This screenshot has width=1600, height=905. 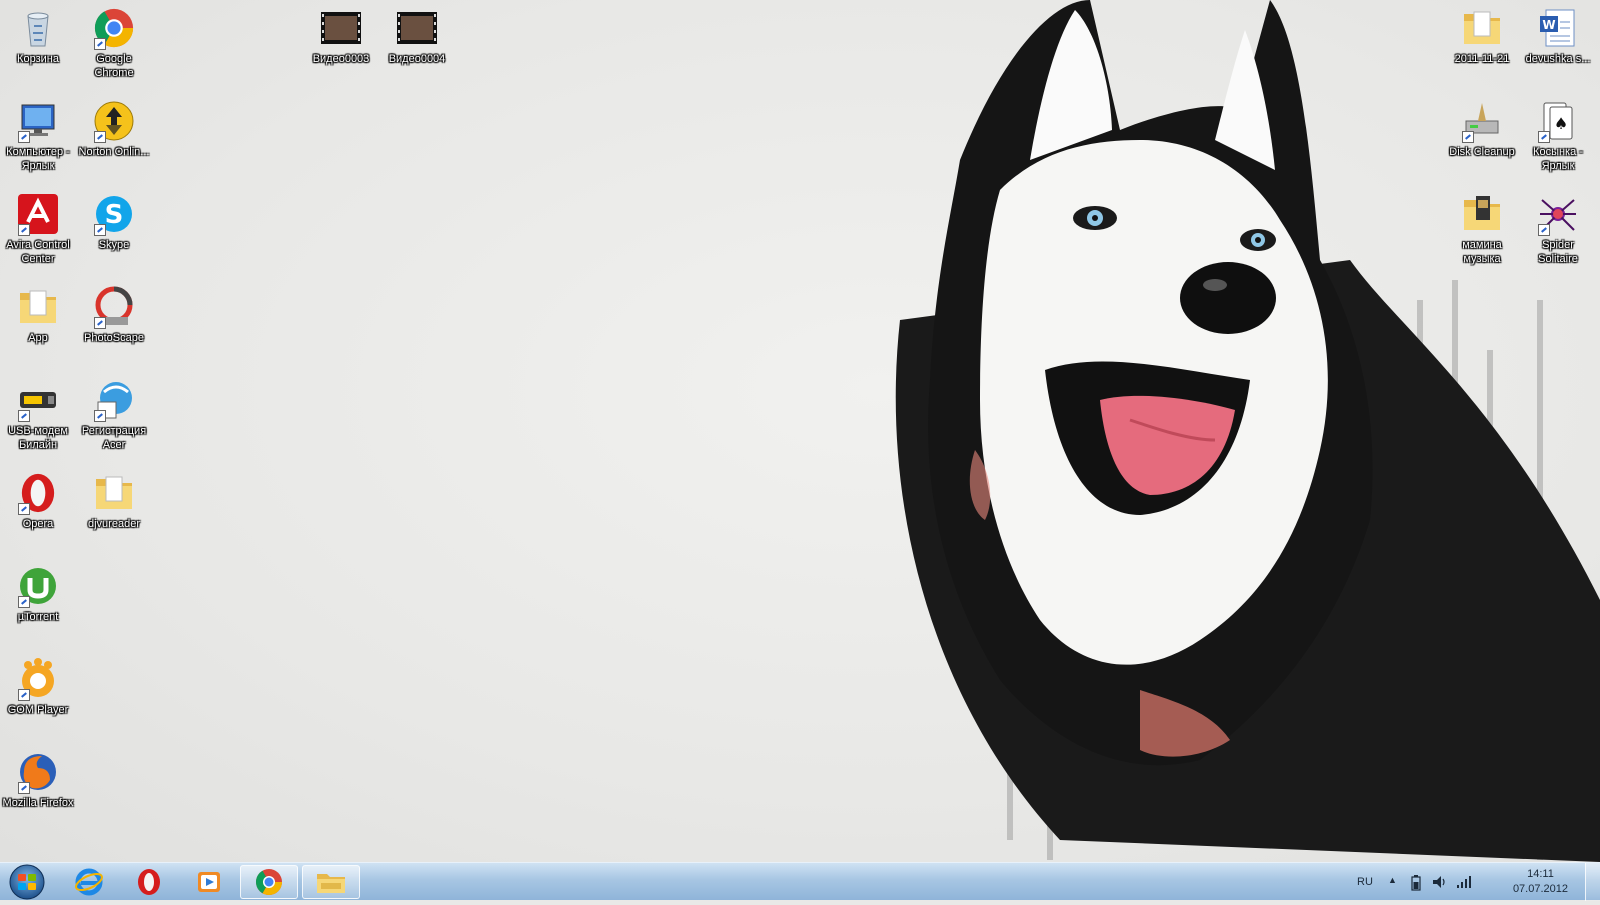 What do you see at coordinates (1548, 25) in the screenshot?
I see `svg-text: W` at bounding box center [1548, 25].